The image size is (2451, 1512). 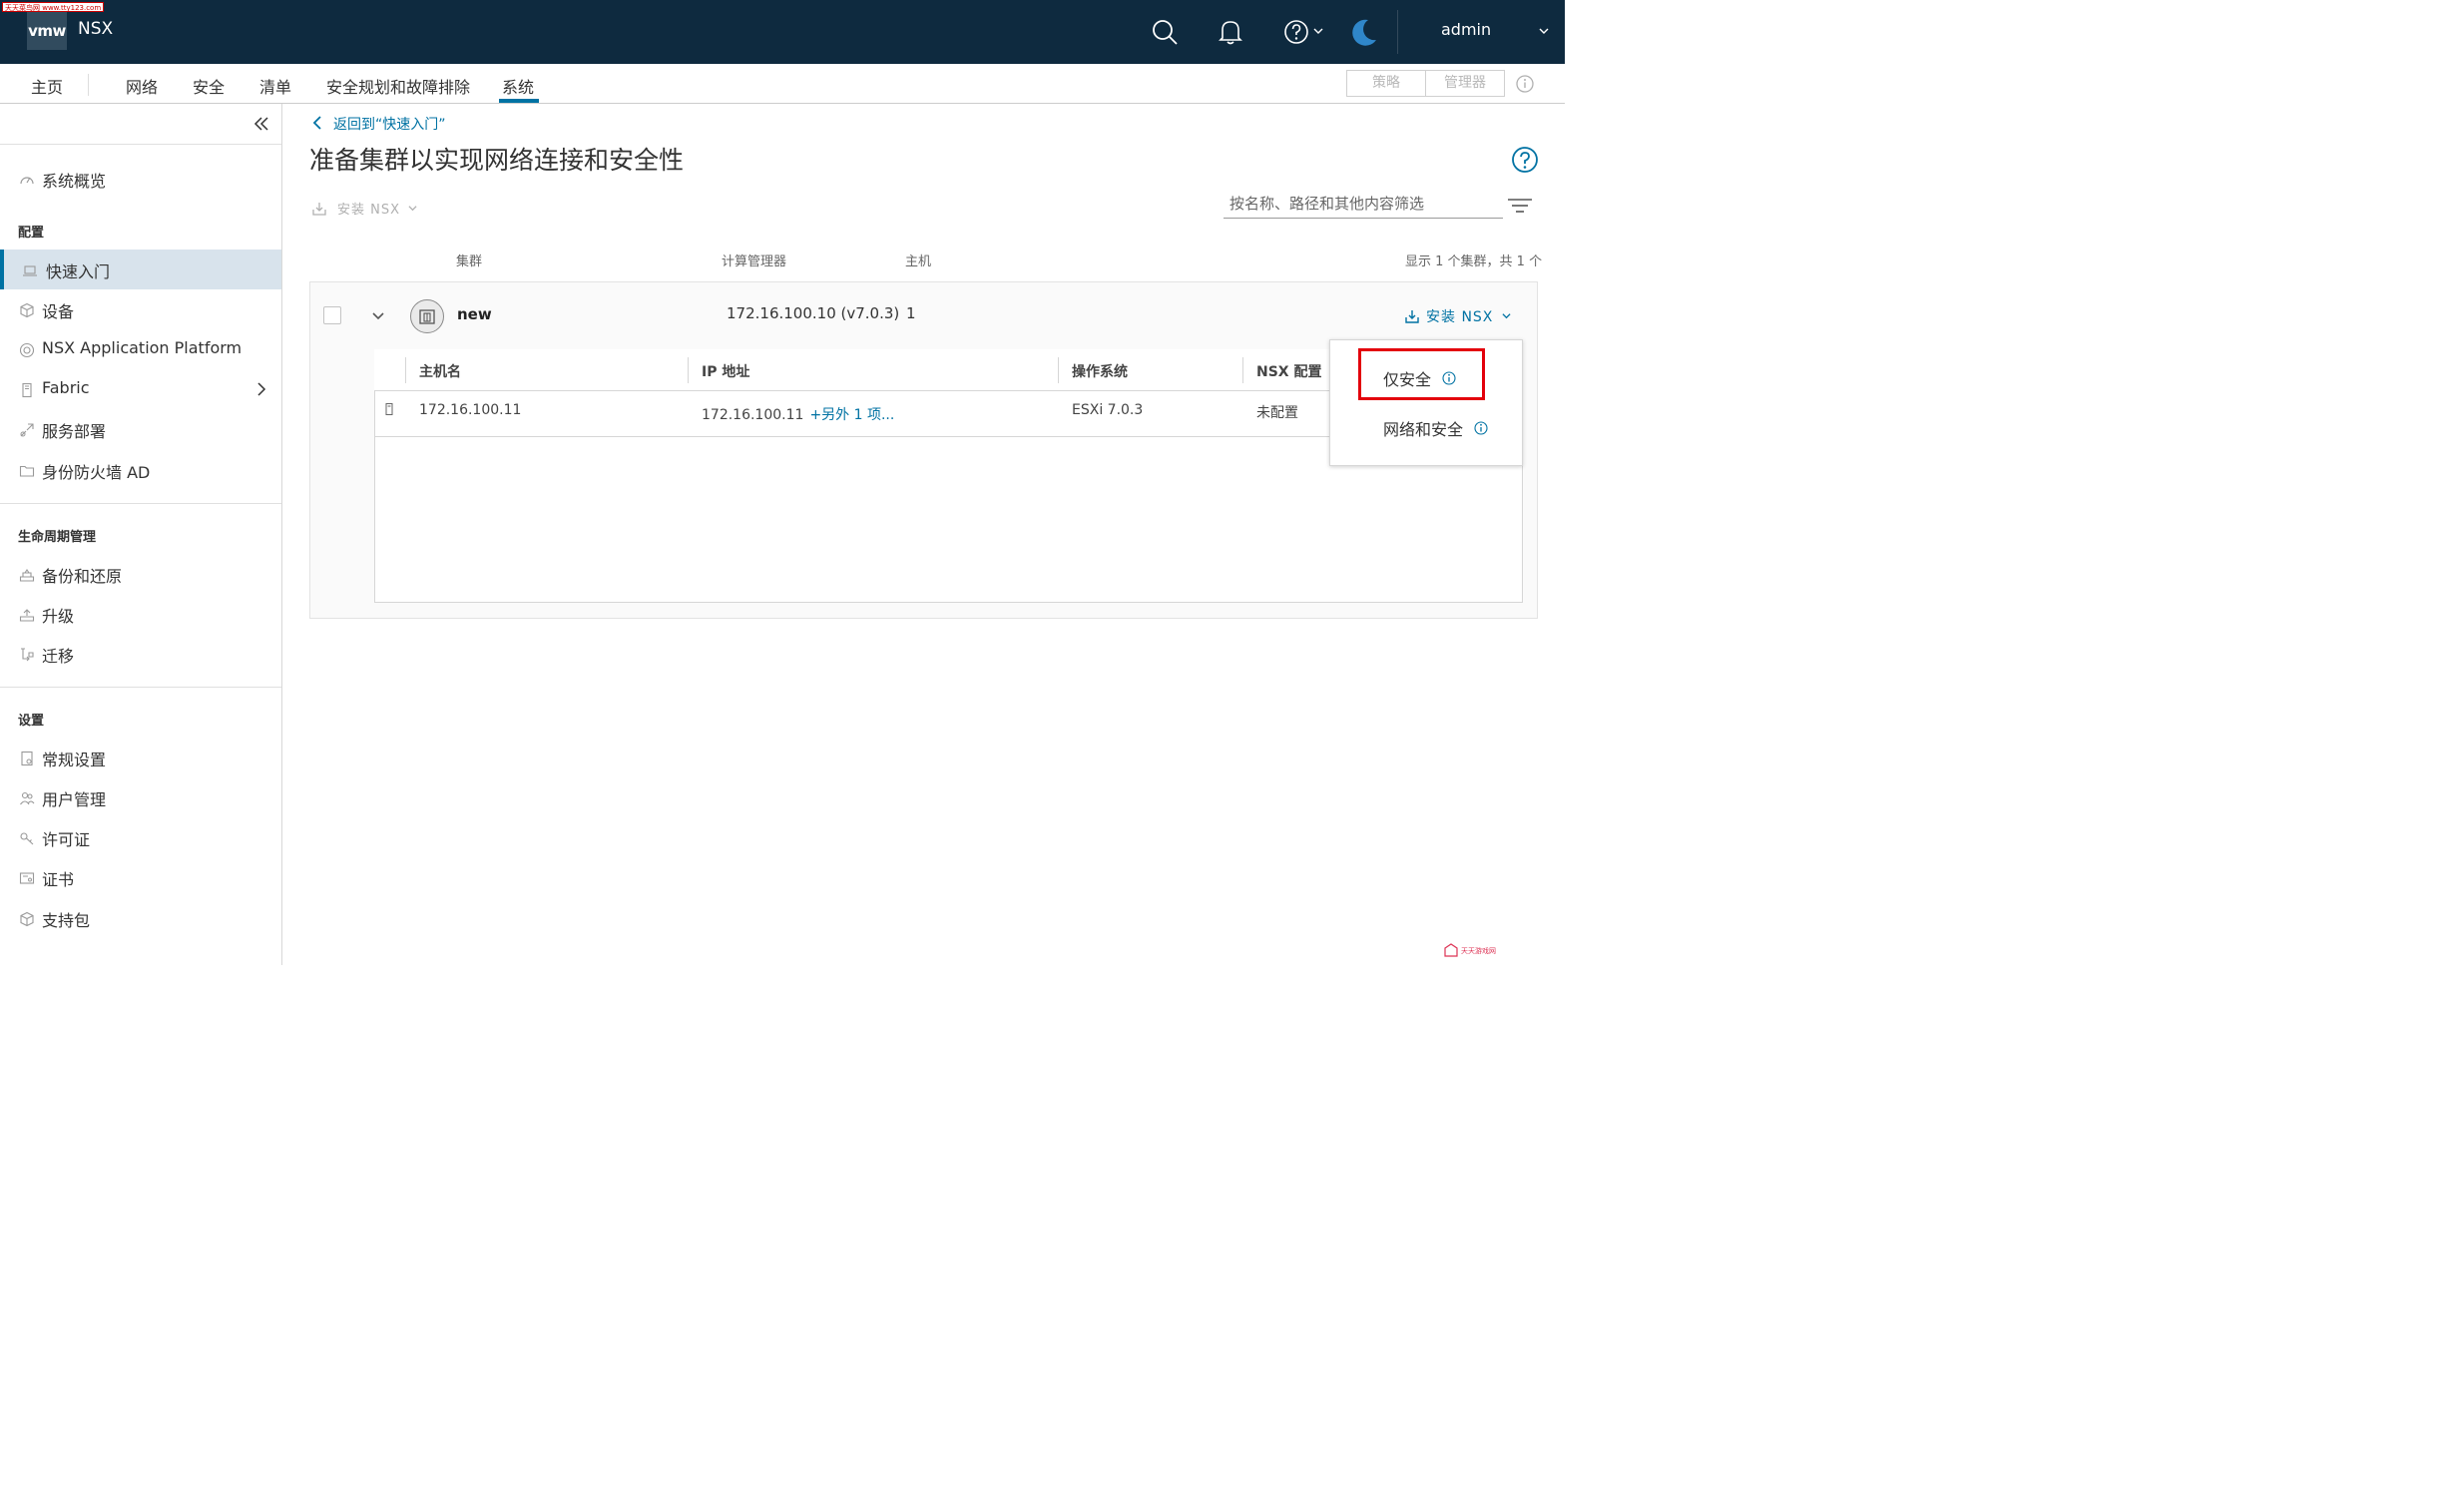 What do you see at coordinates (1364, 204) in the screenshot?
I see `filter-input` at bounding box center [1364, 204].